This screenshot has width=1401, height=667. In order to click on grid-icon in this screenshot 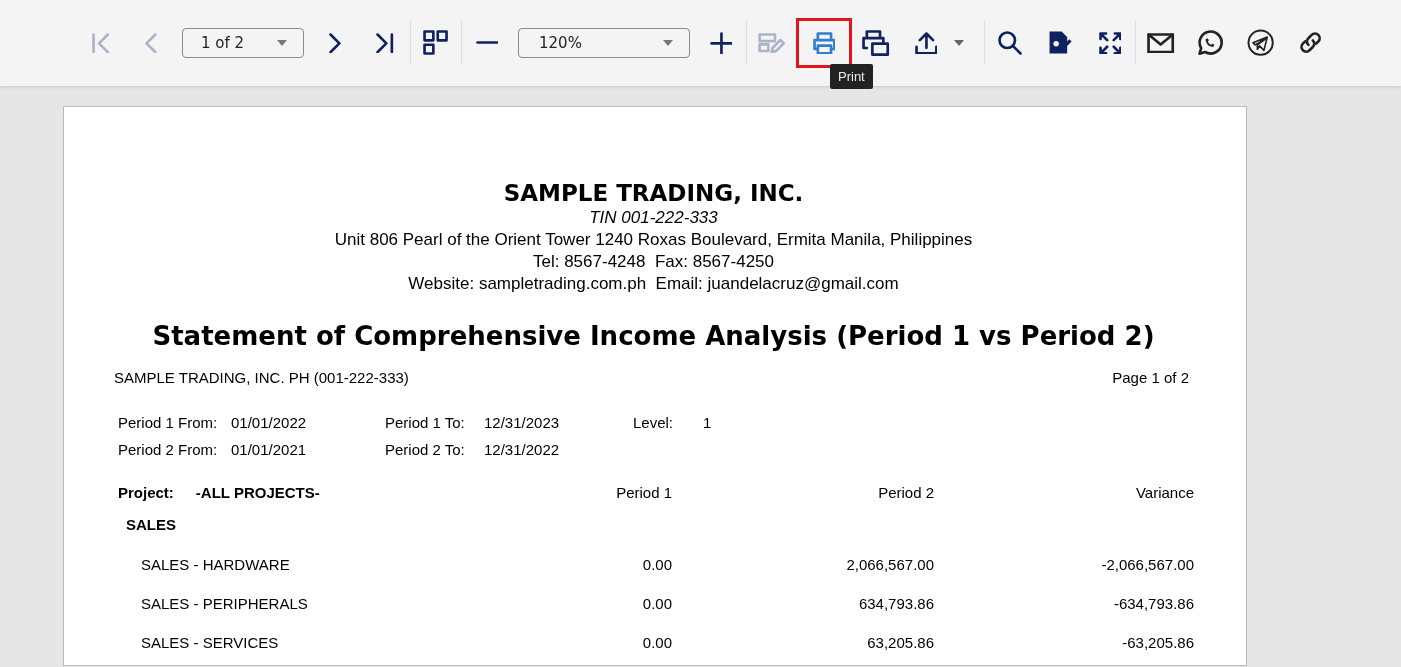, I will do `click(436, 43)`.